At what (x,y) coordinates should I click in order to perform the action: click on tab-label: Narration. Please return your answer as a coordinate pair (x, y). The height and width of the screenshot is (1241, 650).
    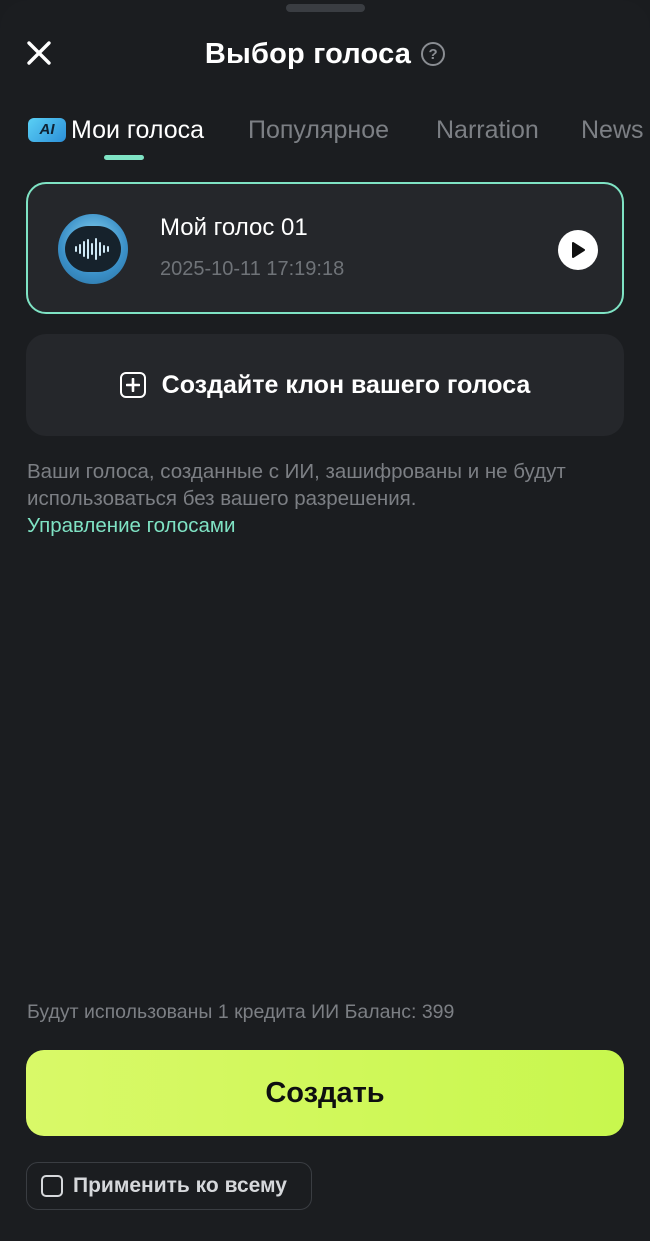
    Looking at the image, I should click on (487, 130).